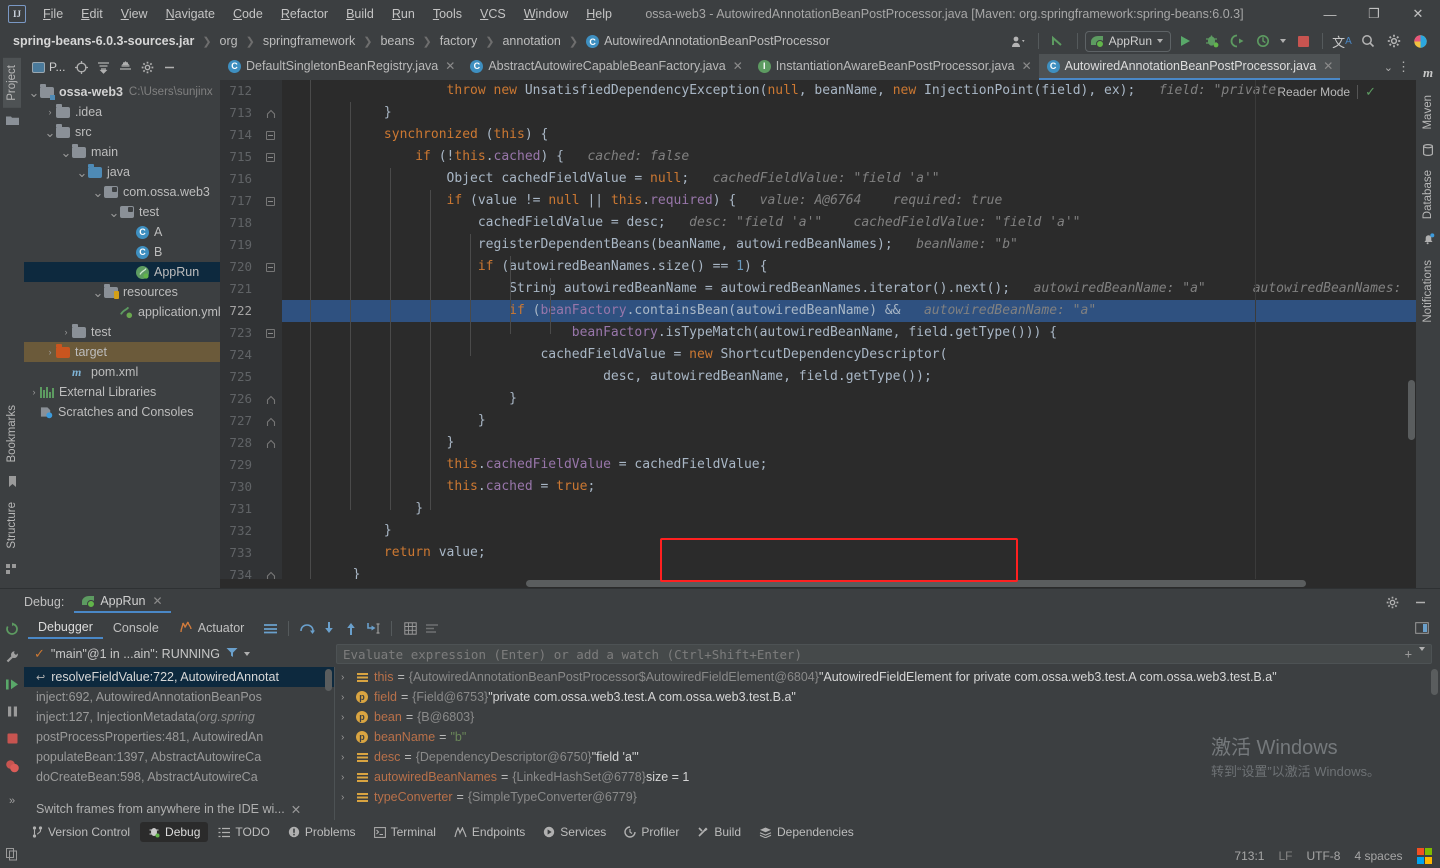  Describe the element at coordinates (1237, 41) in the screenshot. I see `run-with-coverage-icon` at that location.